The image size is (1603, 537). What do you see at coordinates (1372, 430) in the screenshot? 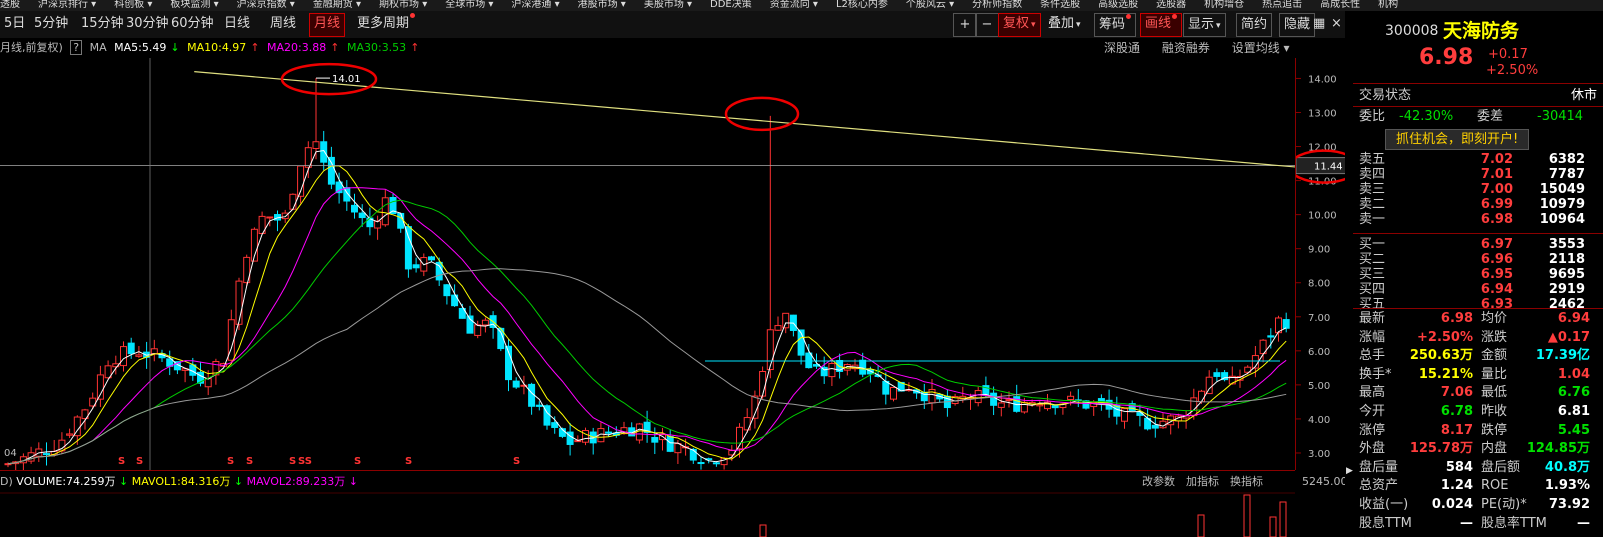
I see `stat-label: 涨停` at bounding box center [1372, 430].